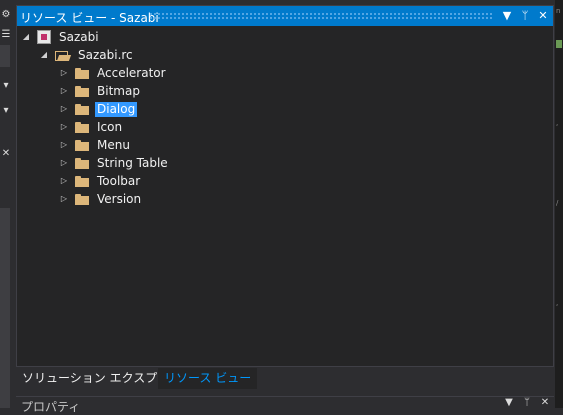 Image resolution: width=563 pixels, height=415 pixels. I want to click on tree-node-label: Version, so click(119, 198).